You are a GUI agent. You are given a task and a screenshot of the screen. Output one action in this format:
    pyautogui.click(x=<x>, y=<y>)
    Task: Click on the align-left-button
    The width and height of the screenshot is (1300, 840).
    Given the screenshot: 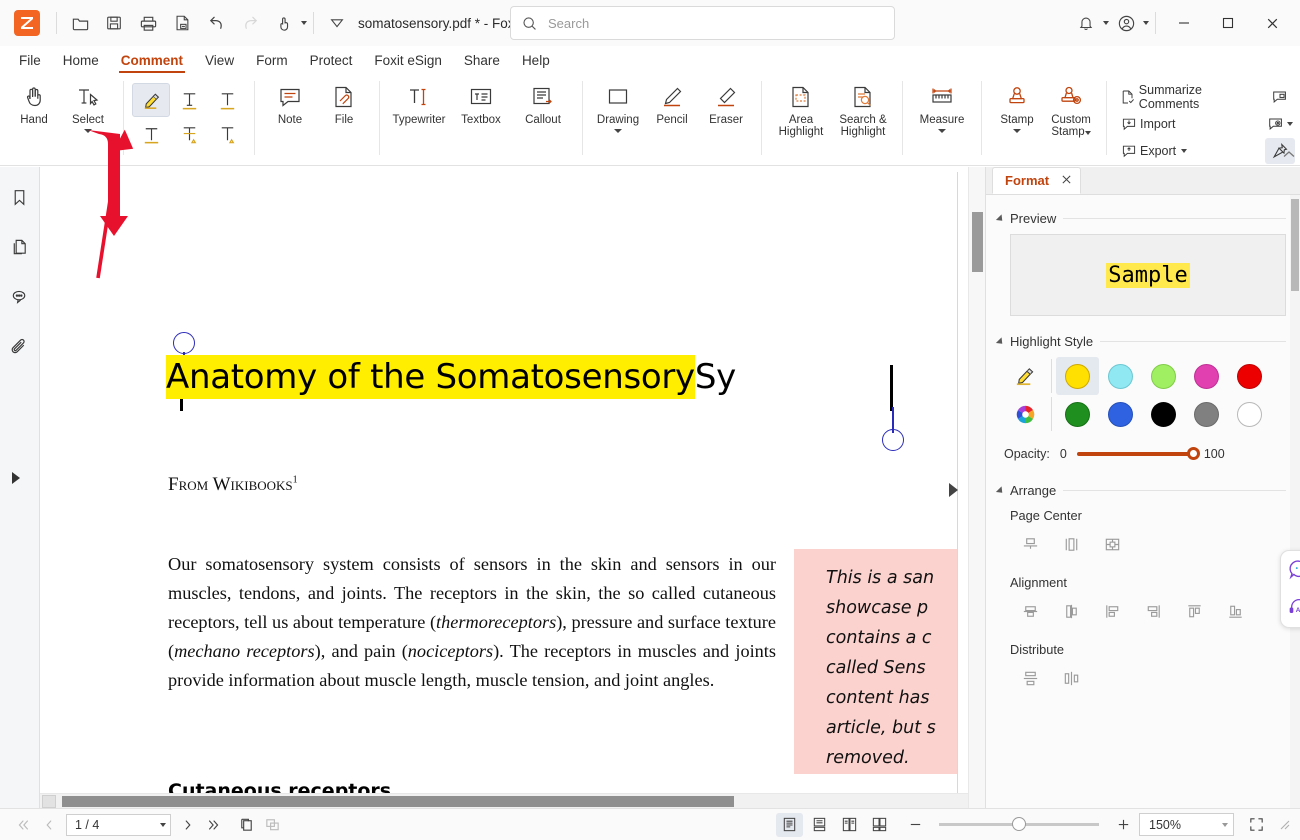 What is the action you would take?
    pyautogui.click(x=1112, y=611)
    